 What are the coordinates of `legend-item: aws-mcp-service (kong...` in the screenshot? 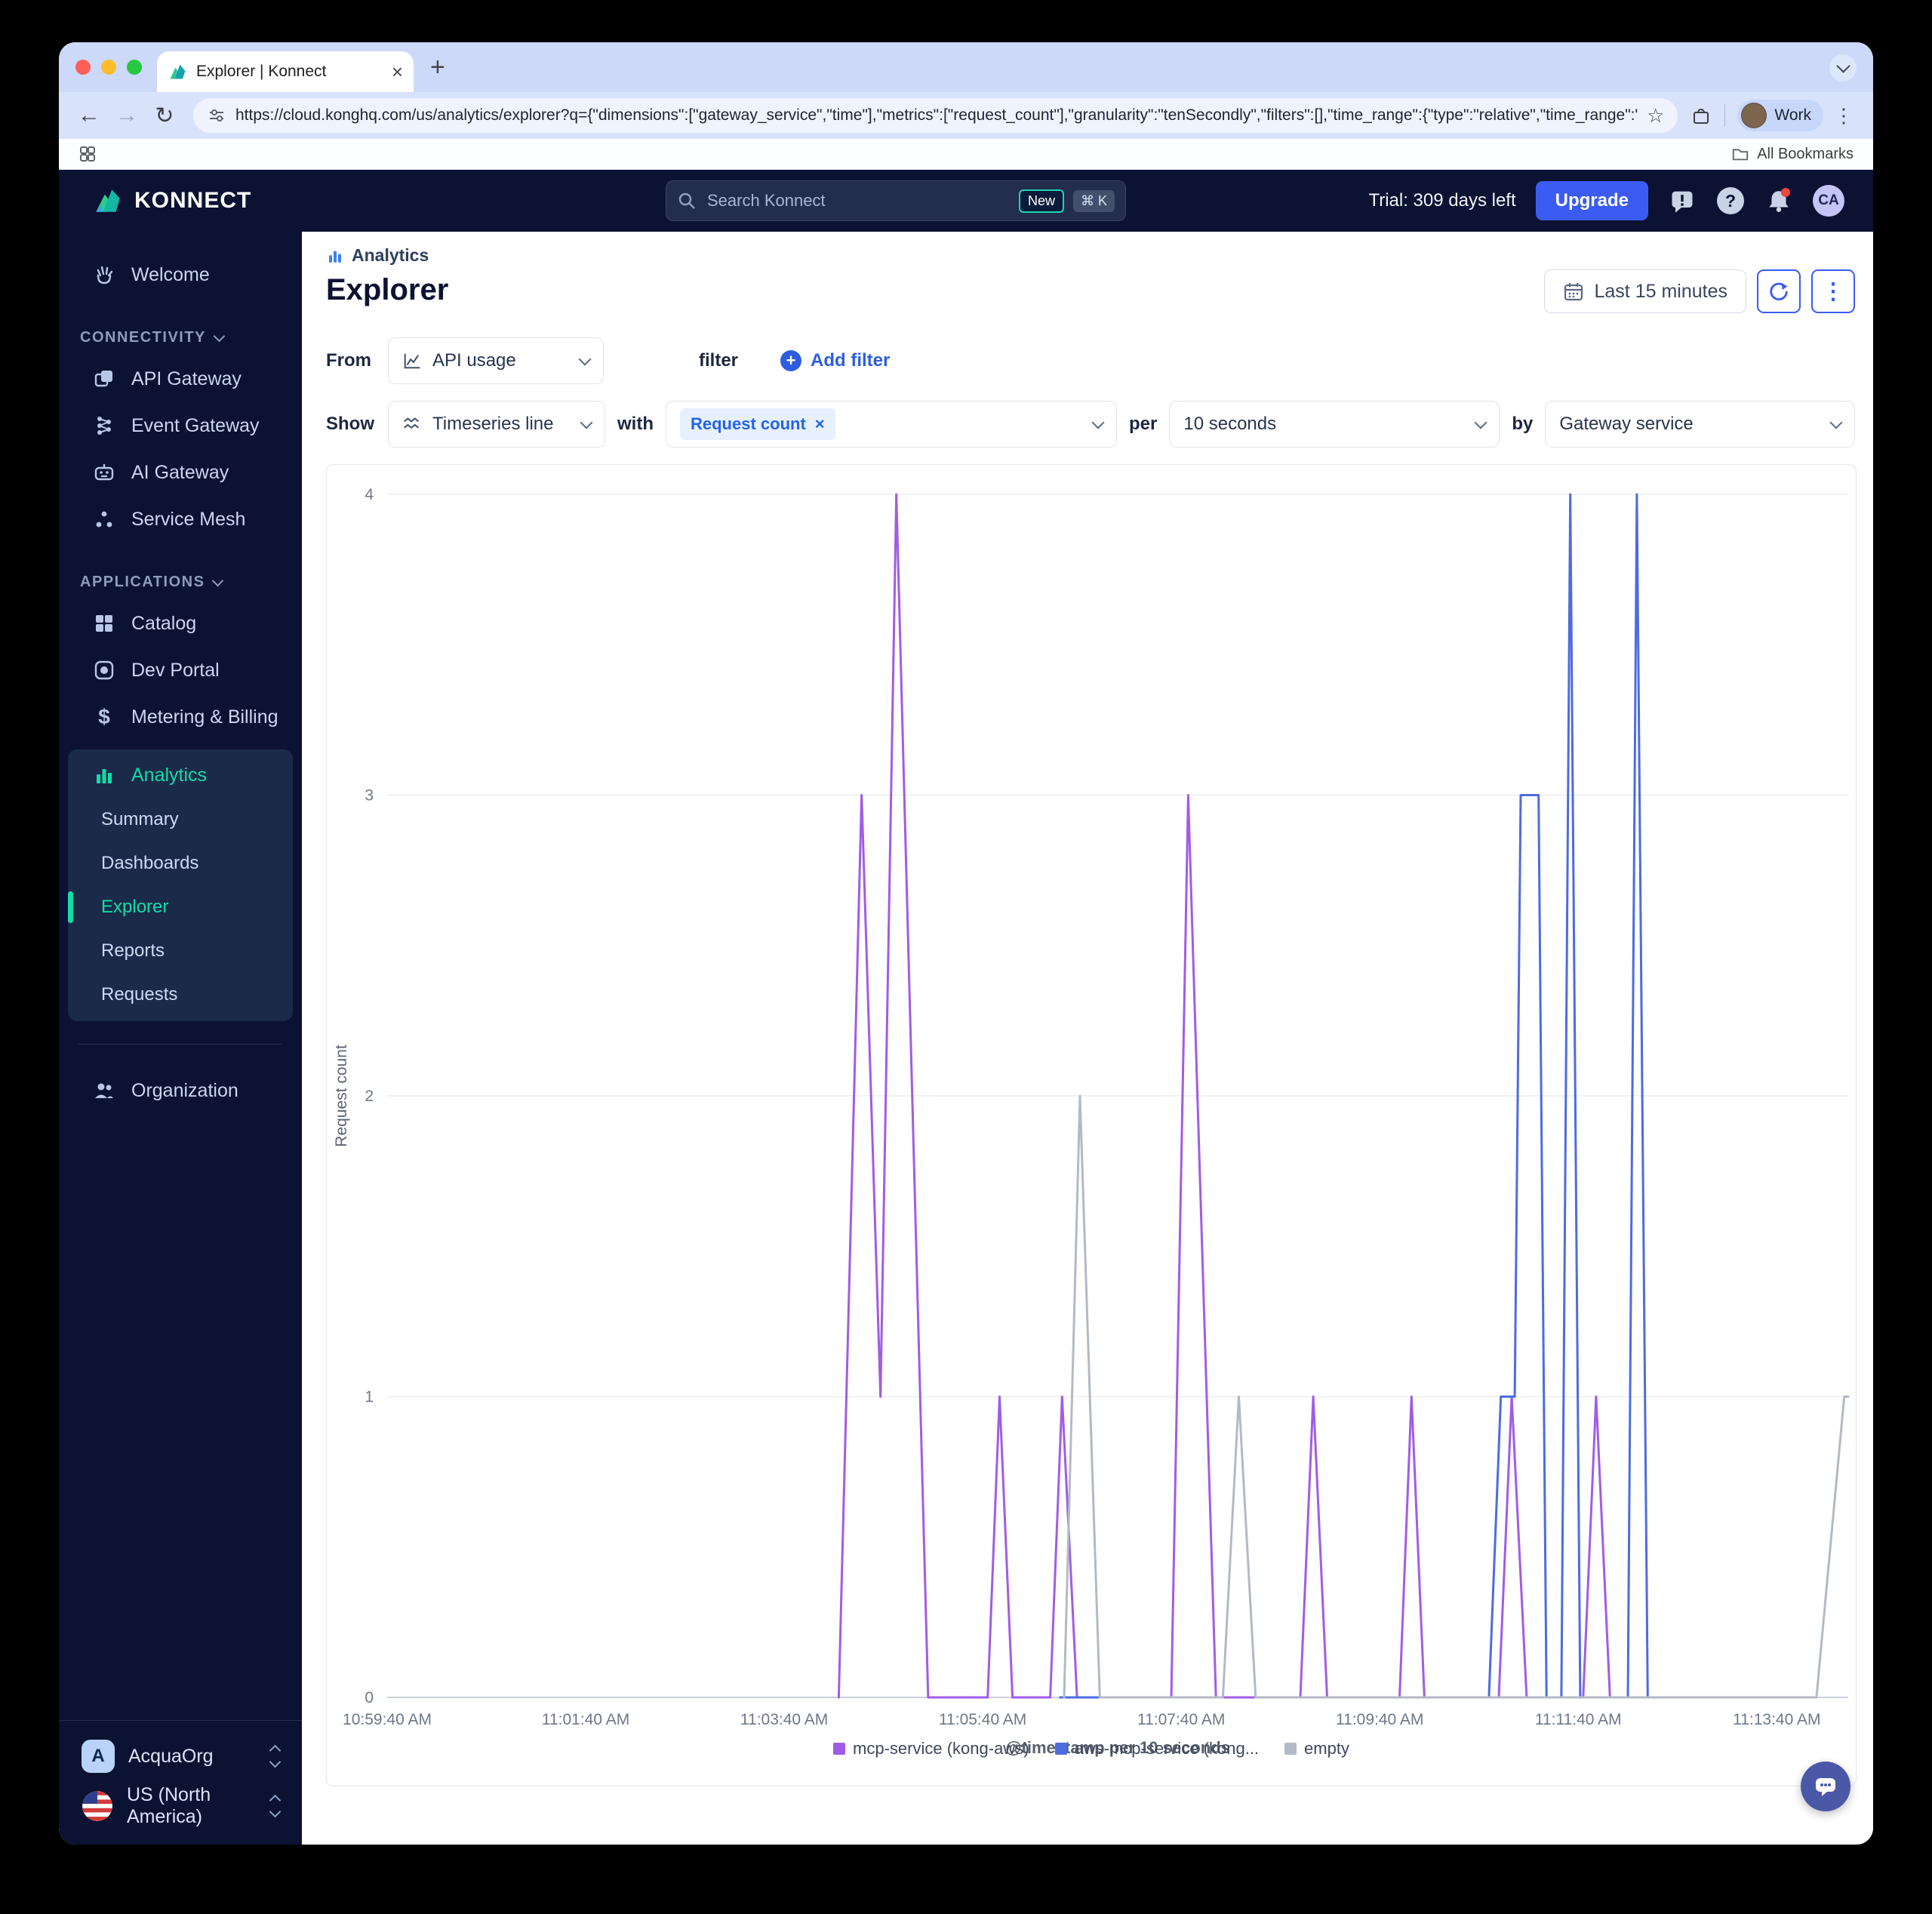 It's located at (1156, 1749).